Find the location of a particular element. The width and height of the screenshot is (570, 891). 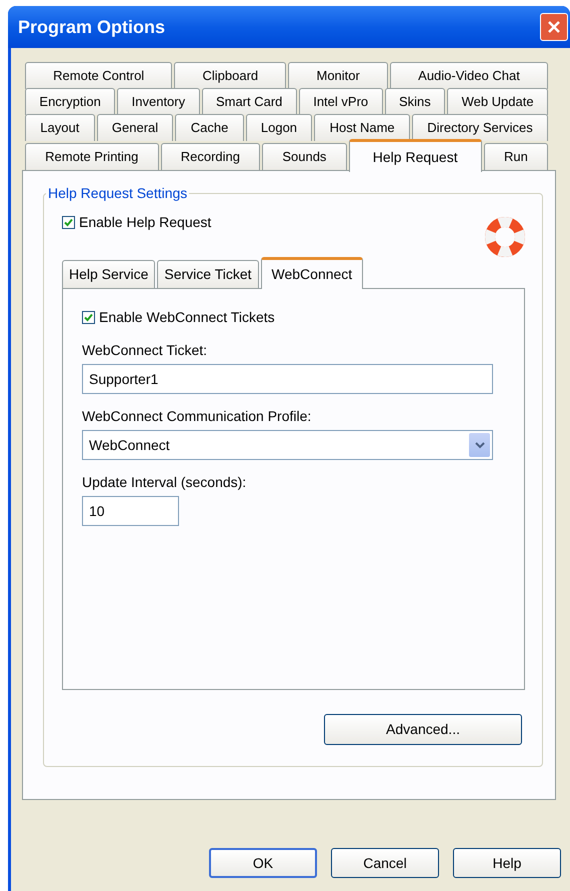

tab: Smart Card is located at coordinates (249, 101).